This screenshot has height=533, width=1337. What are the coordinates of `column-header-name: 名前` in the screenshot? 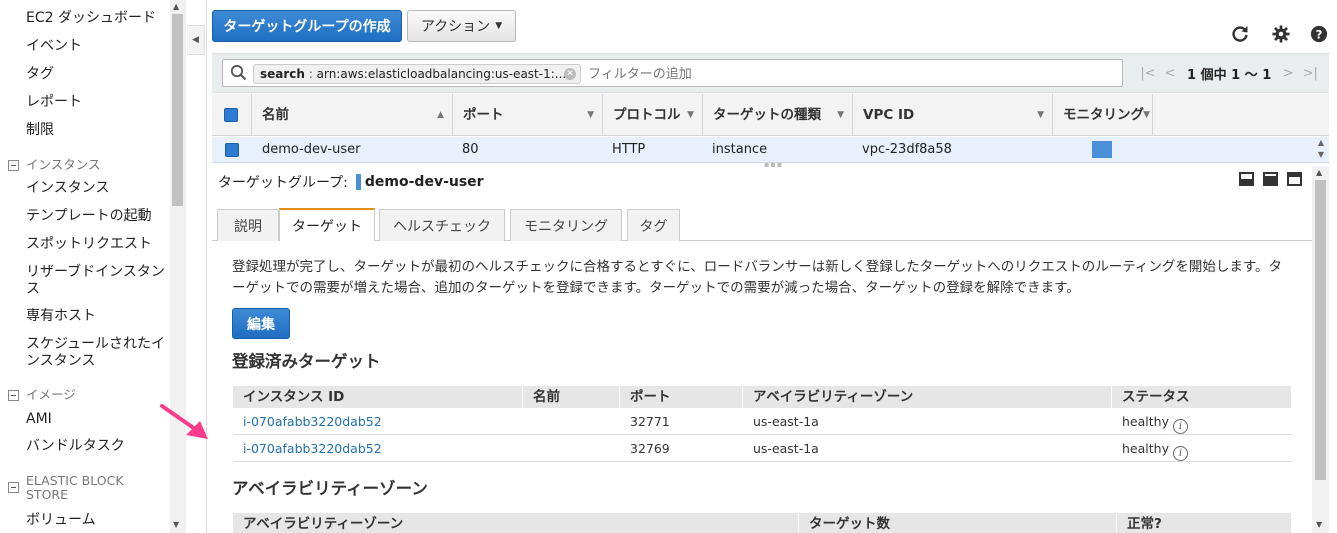 It's located at (571, 397).